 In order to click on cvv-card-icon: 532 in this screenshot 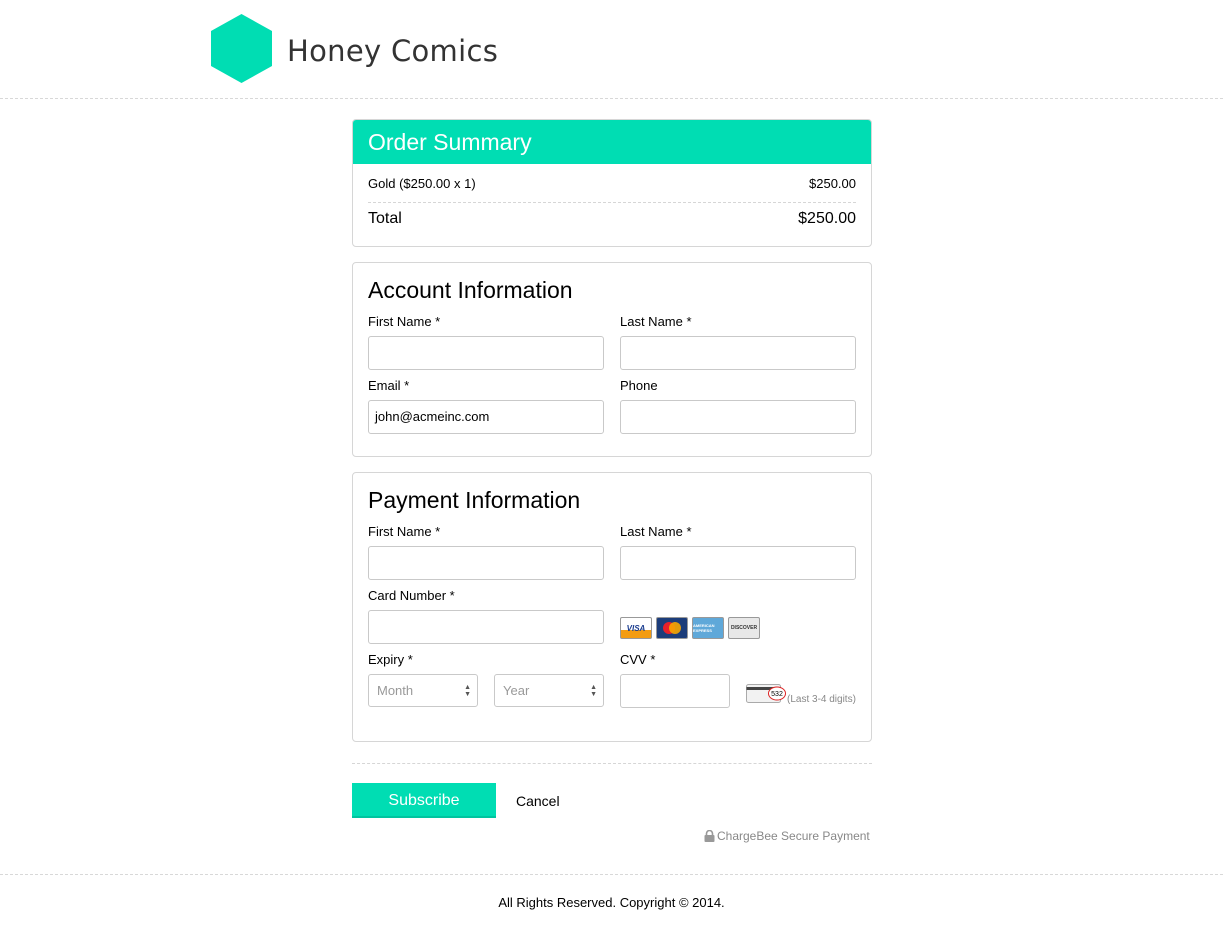, I will do `click(766, 693)`.